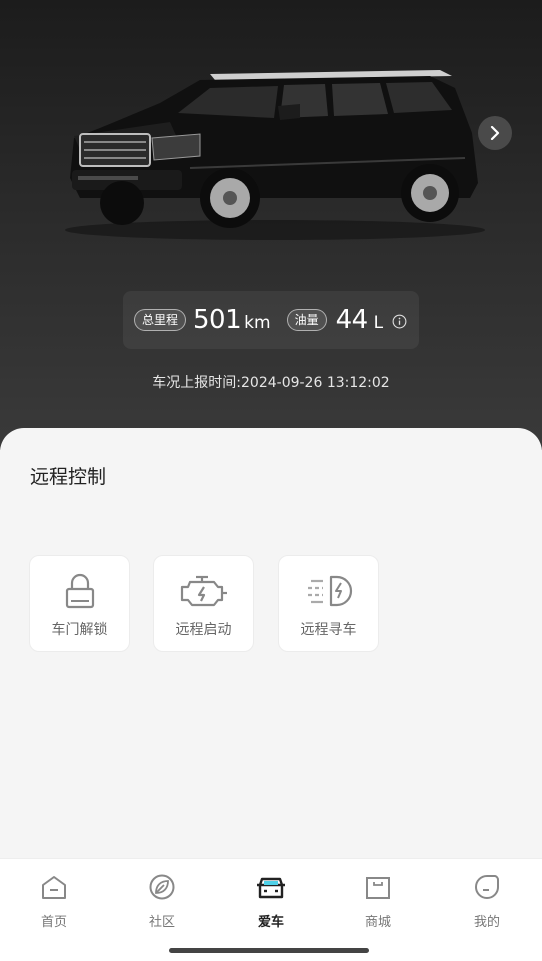 This screenshot has width=542, height=961. I want to click on tab-car: 爱车, so click(271, 903).